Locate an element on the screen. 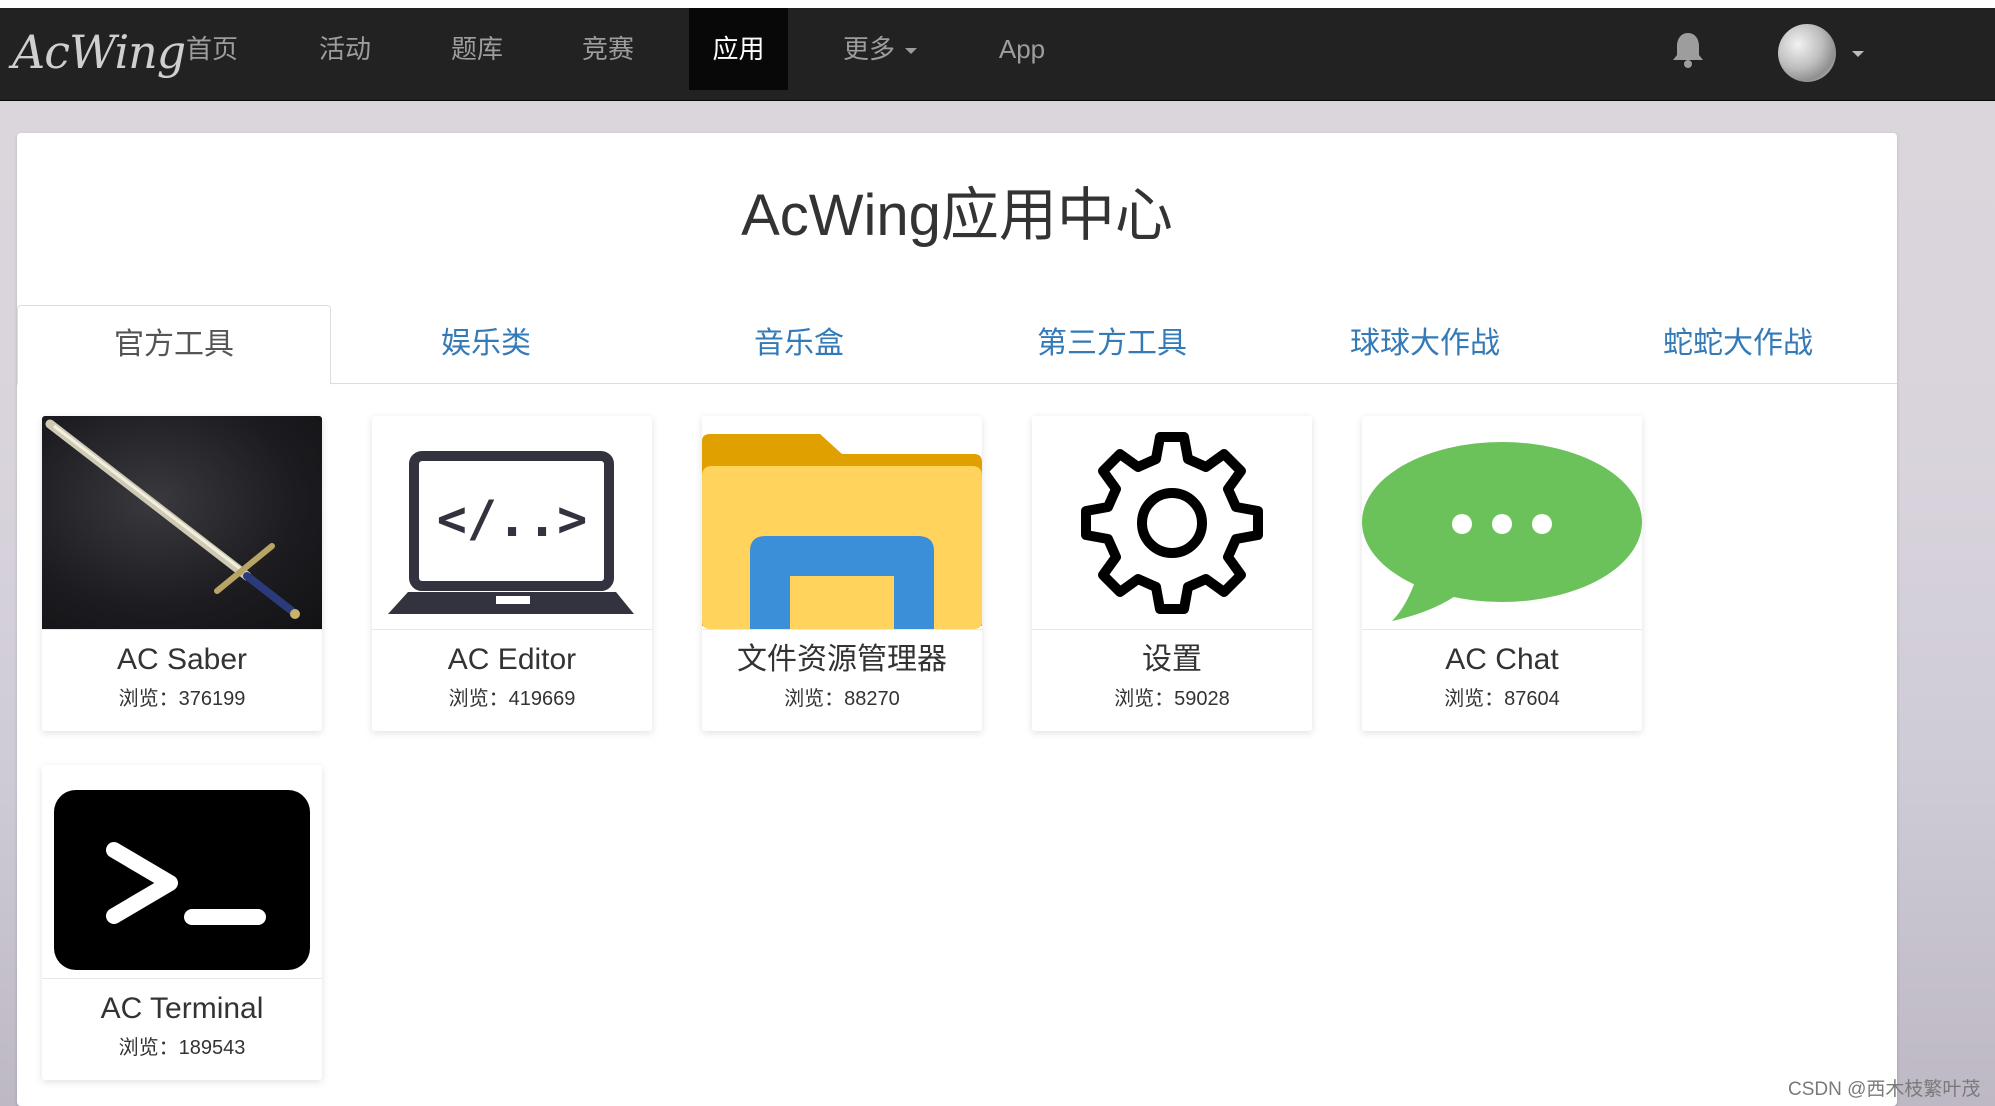 The image size is (1995, 1106). app-card-ac-terminal: AC Terminal 浏览：189543 is located at coordinates (182, 922).